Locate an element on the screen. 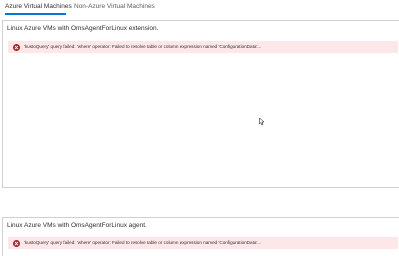 The image size is (399, 256). mouse-cursor-icon is located at coordinates (261, 121).